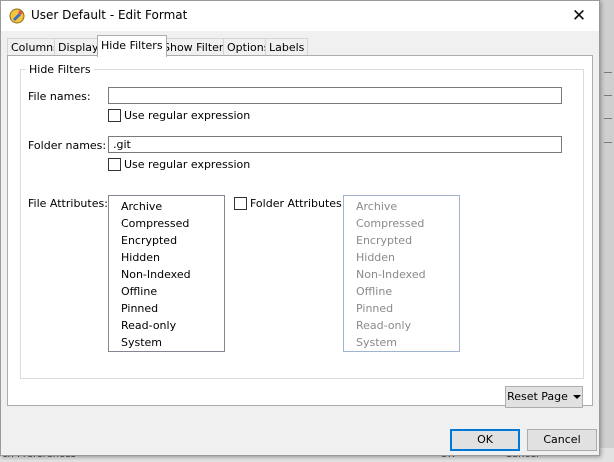 The height and width of the screenshot is (462, 614). I want to click on file-names-input, so click(335, 95).